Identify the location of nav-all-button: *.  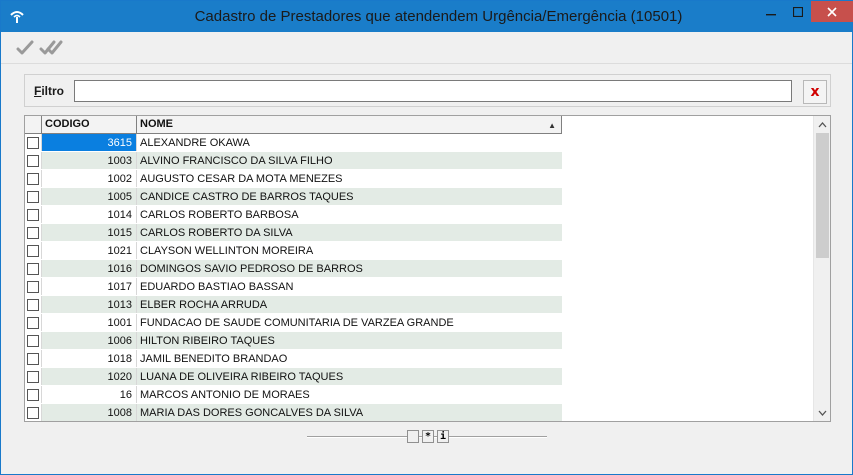
(428, 436).